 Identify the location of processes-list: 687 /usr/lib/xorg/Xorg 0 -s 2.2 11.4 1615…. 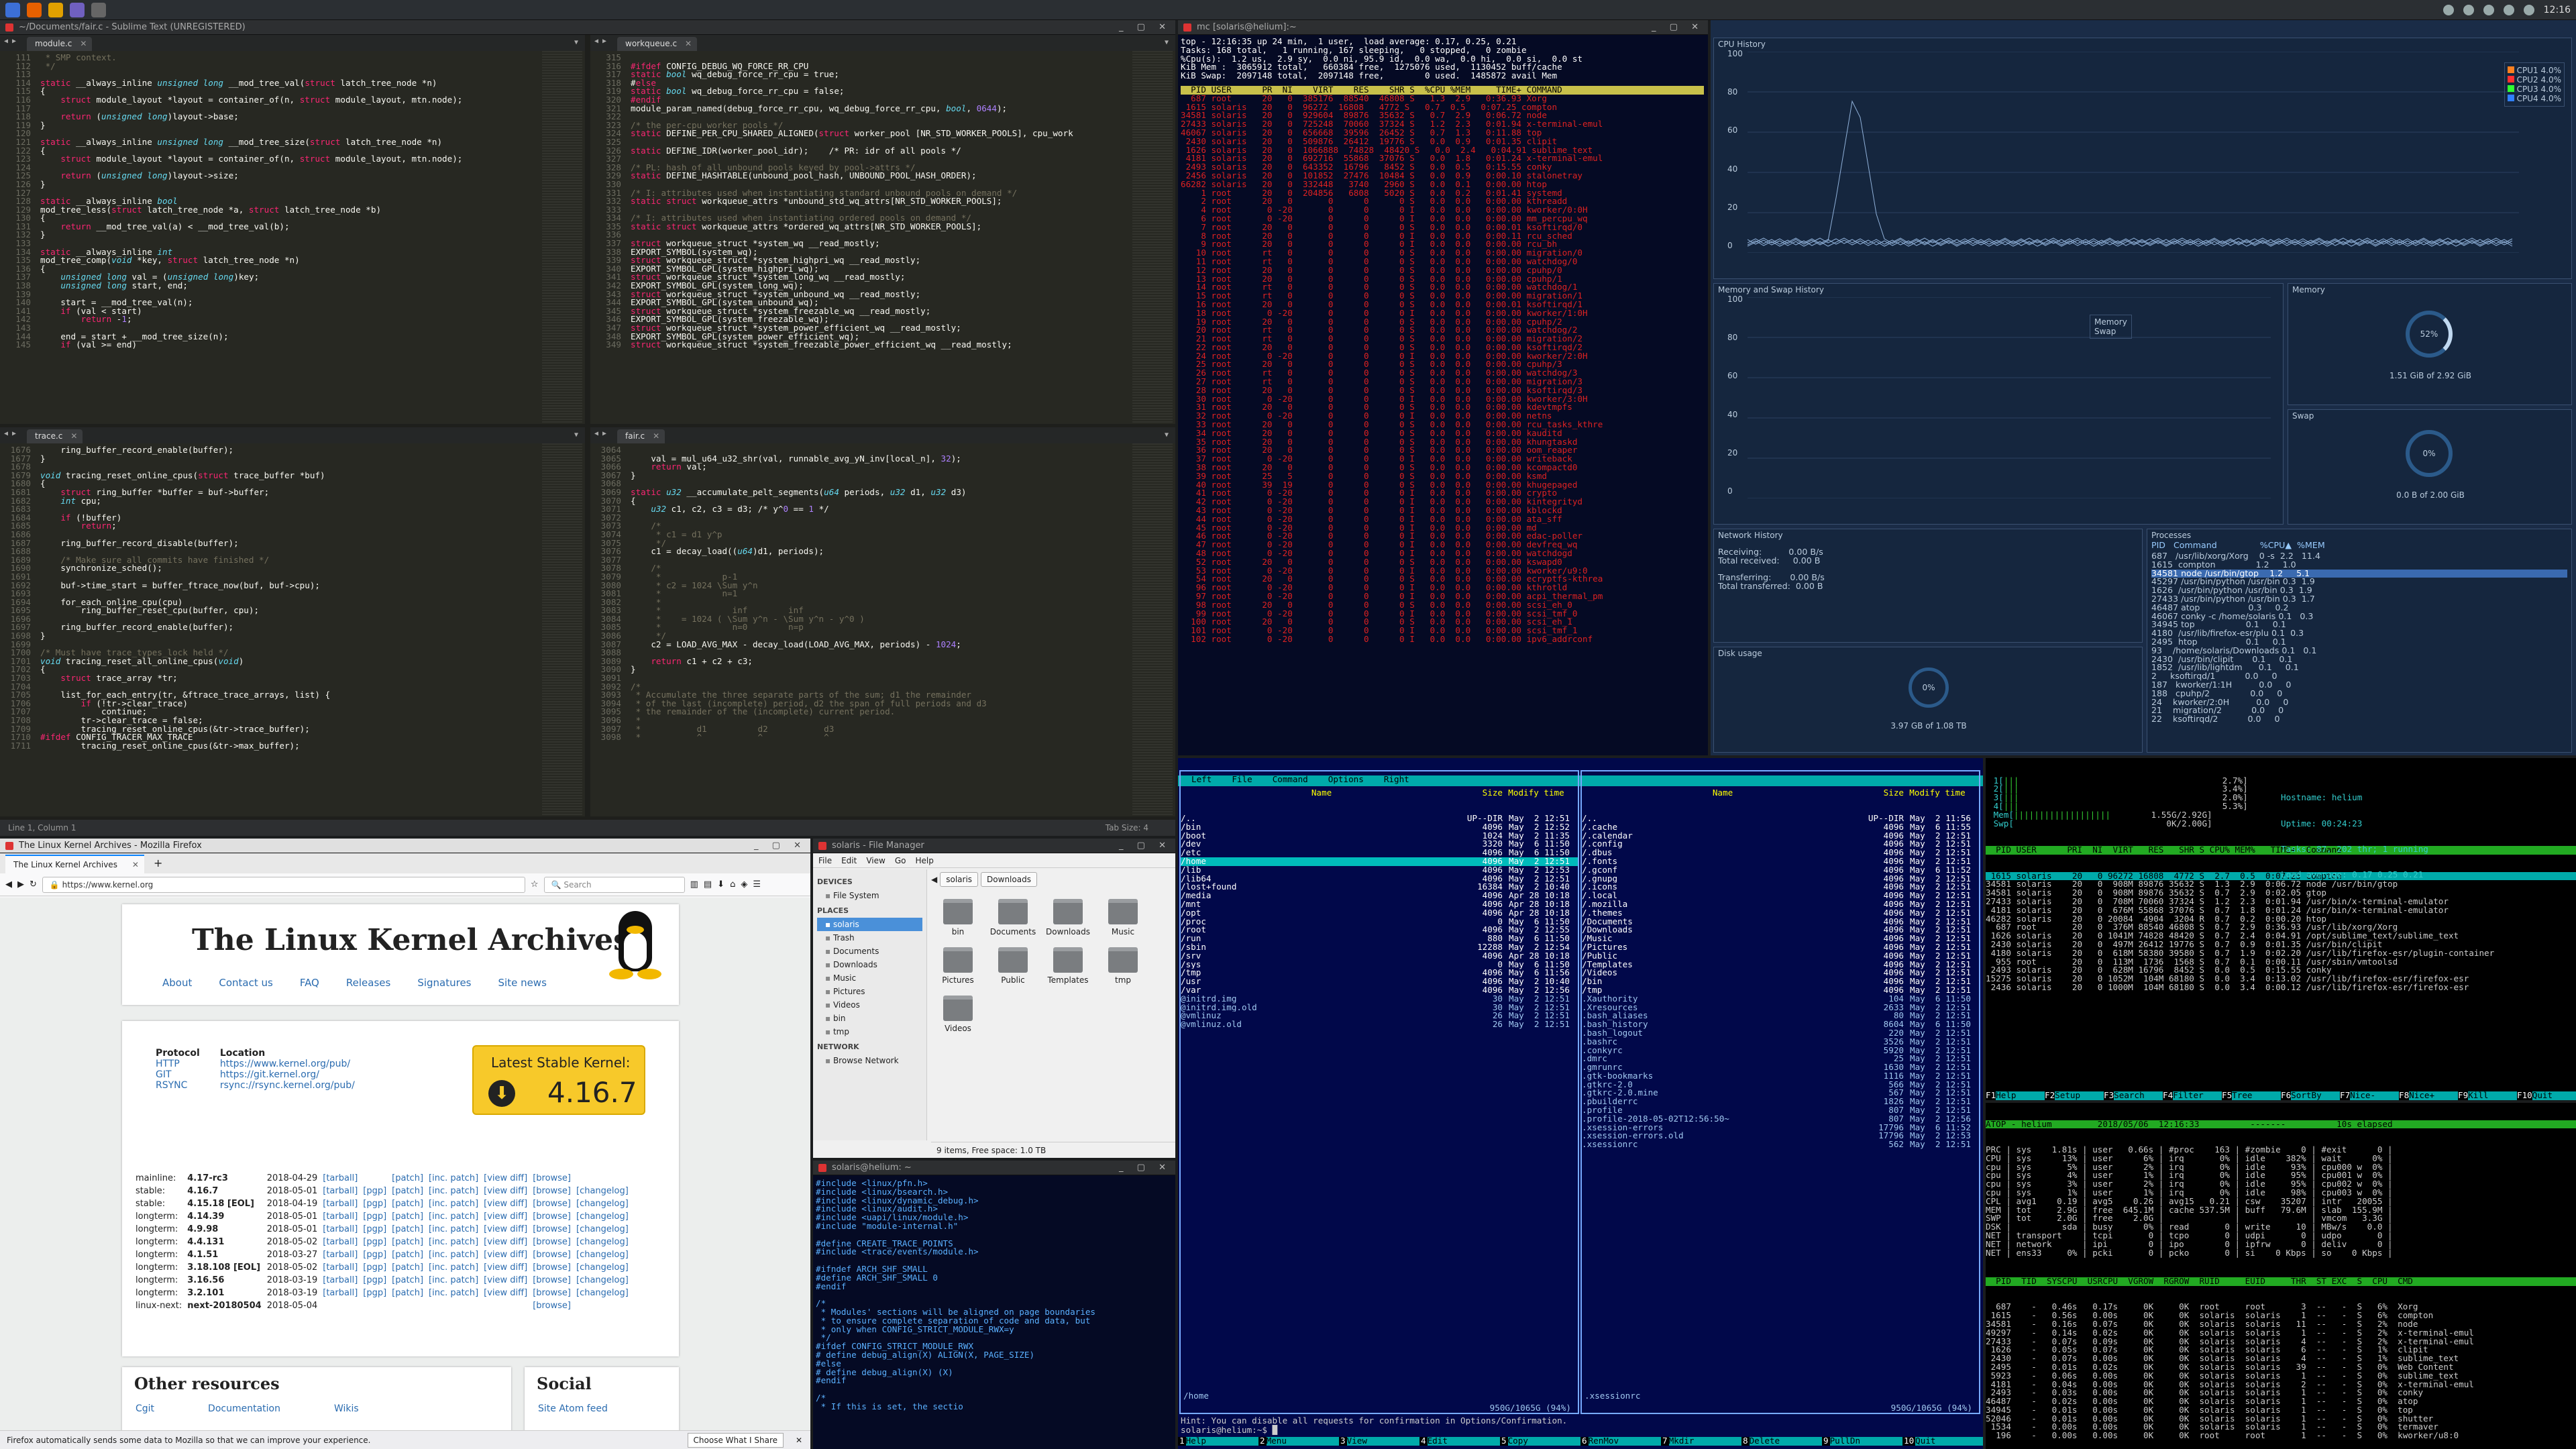
(2359, 637).